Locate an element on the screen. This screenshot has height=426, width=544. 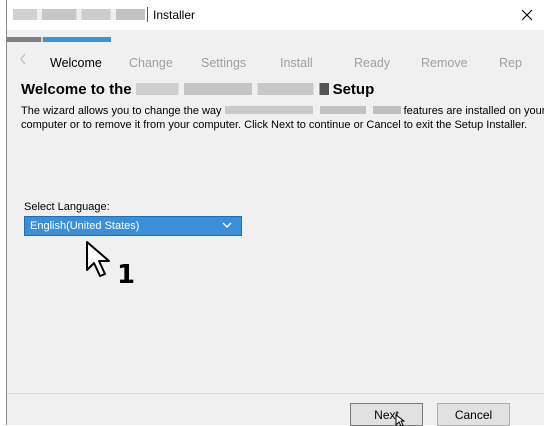
title-separator is located at coordinates (147, 14).